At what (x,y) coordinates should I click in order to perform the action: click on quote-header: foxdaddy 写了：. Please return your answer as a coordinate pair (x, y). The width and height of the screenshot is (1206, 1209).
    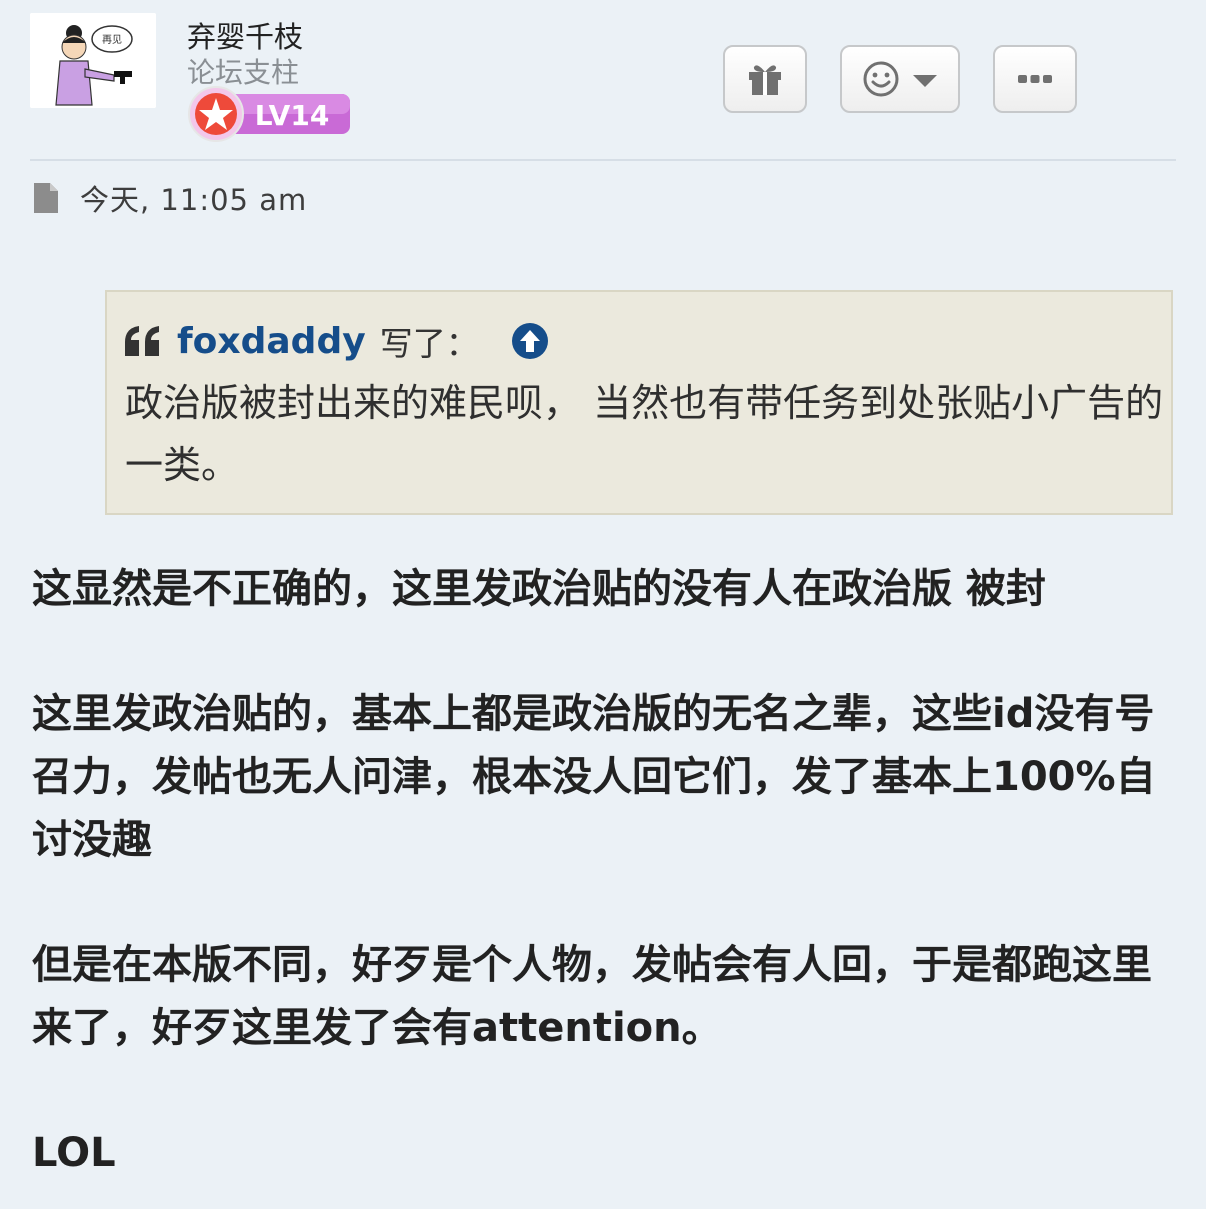
    Looking at the image, I should click on (336, 341).